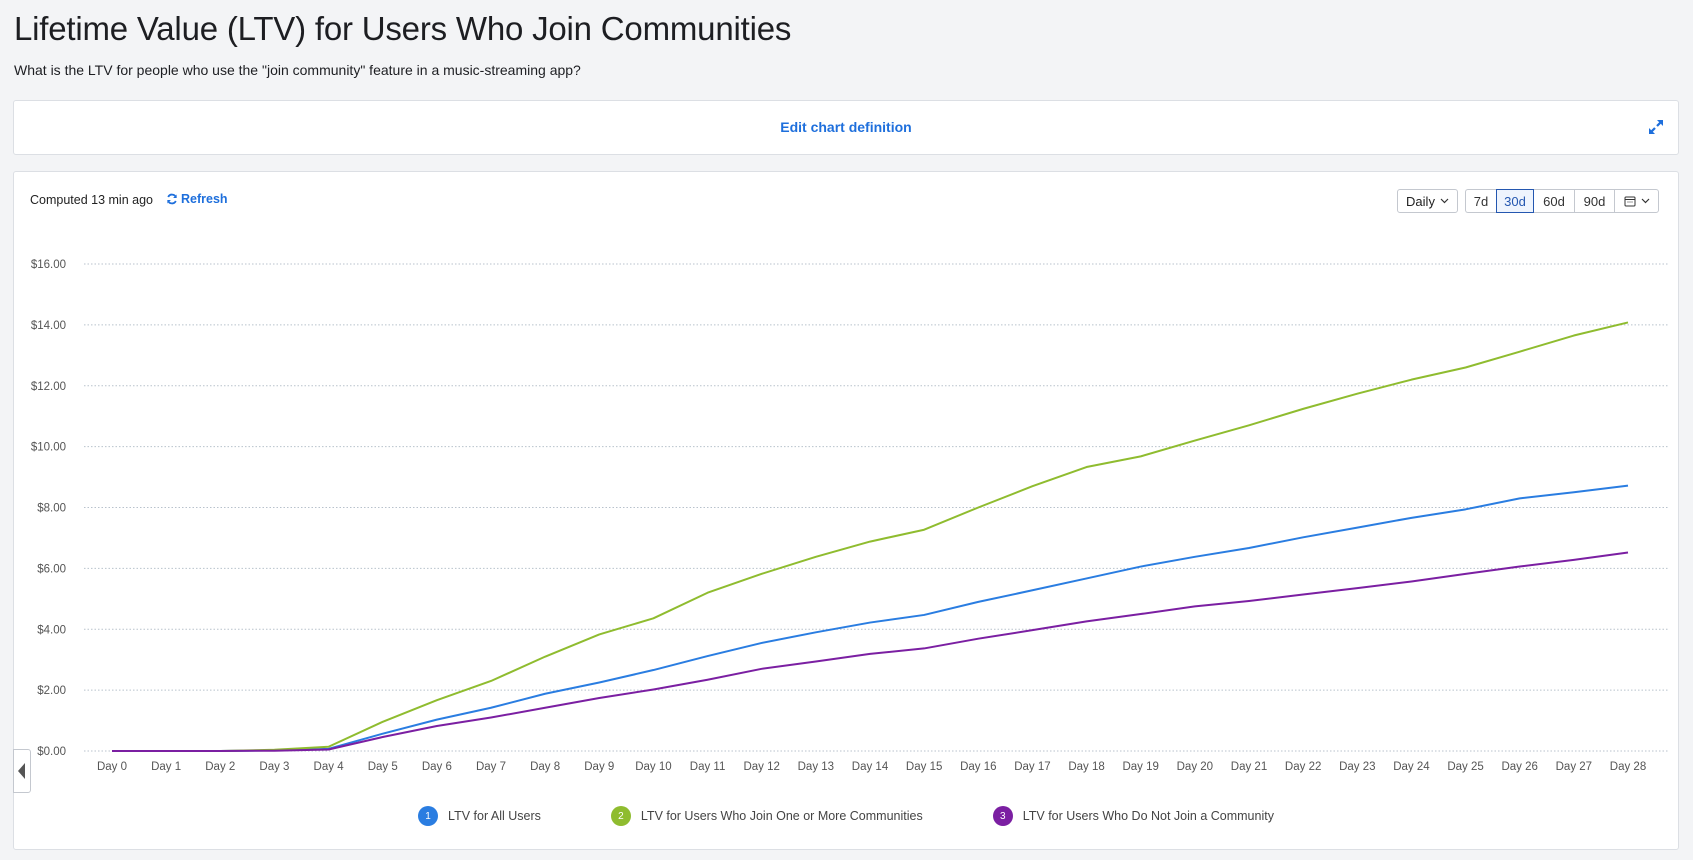  Describe the element at coordinates (329, 767) in the screenshot. I see `x-tick-label: Day 4` at that location.